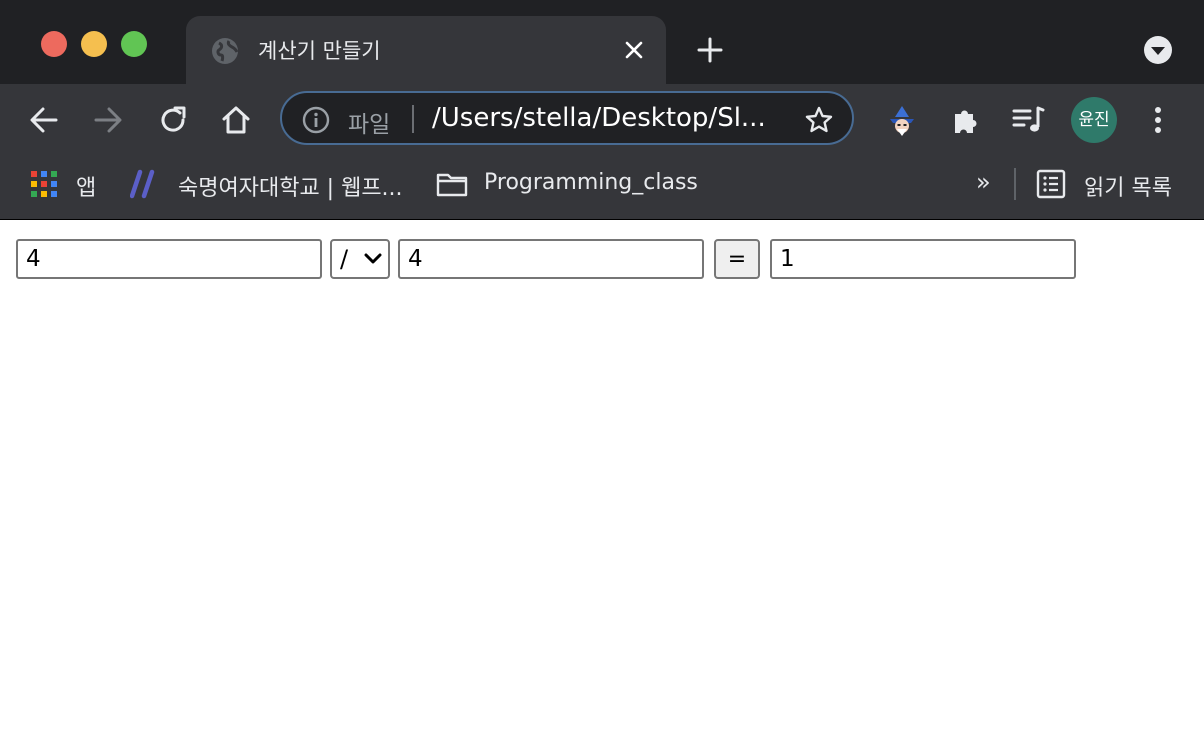 This screenshot has width=1204, height=752. I want to click on media-playlist-icon, so click(1028, 120).